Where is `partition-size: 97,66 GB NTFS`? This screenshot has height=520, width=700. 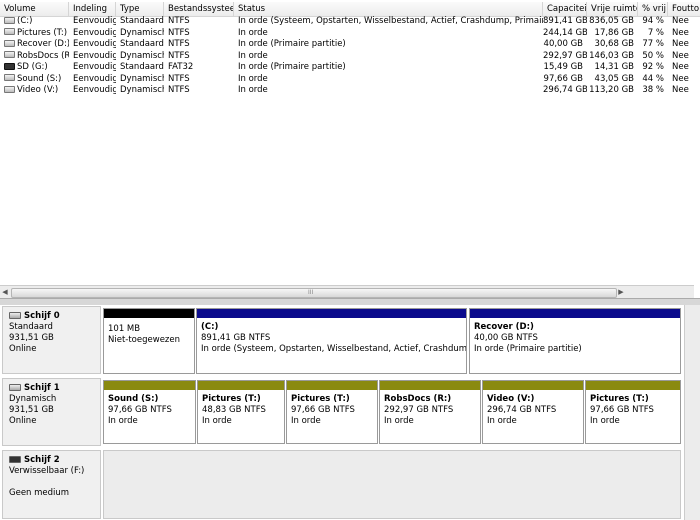 partition-size: 97,66 GB NTFS is located at coordinates (140, 410).